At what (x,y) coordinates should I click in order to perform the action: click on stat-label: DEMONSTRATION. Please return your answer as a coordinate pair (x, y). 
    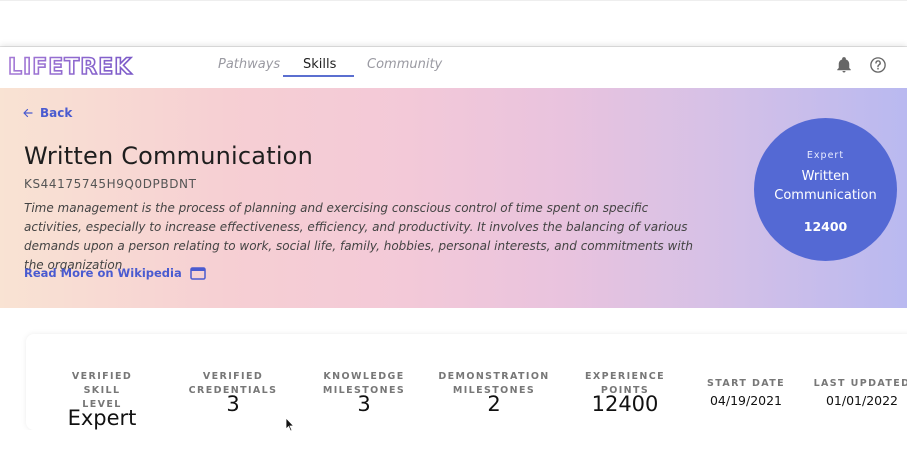
    Looking at the image, I should click on (494, 376).